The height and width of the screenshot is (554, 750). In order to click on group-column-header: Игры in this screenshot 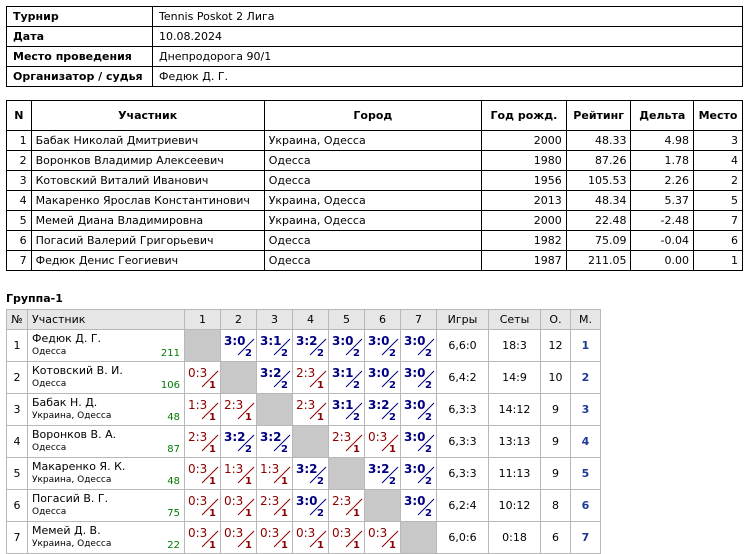, I will do `click(462, 319)`.